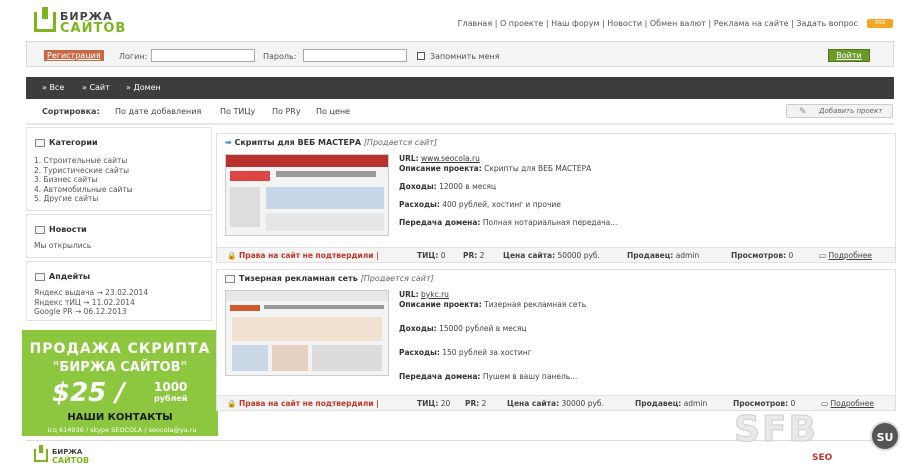  What do you see at coordinates (827, 23) in the screenshot?
I see `nav-ask-question: Задать вопрос` at bounding box center [827, 23].